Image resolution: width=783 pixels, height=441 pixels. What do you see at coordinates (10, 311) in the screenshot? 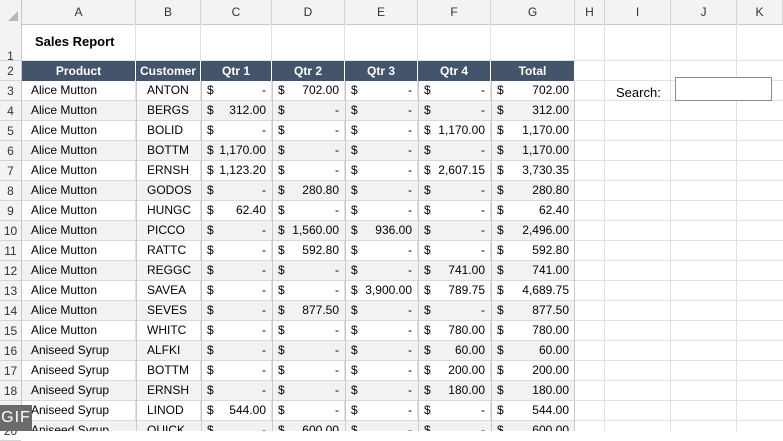
I see `row-header-14: 14` at bounding box center [10, 311].